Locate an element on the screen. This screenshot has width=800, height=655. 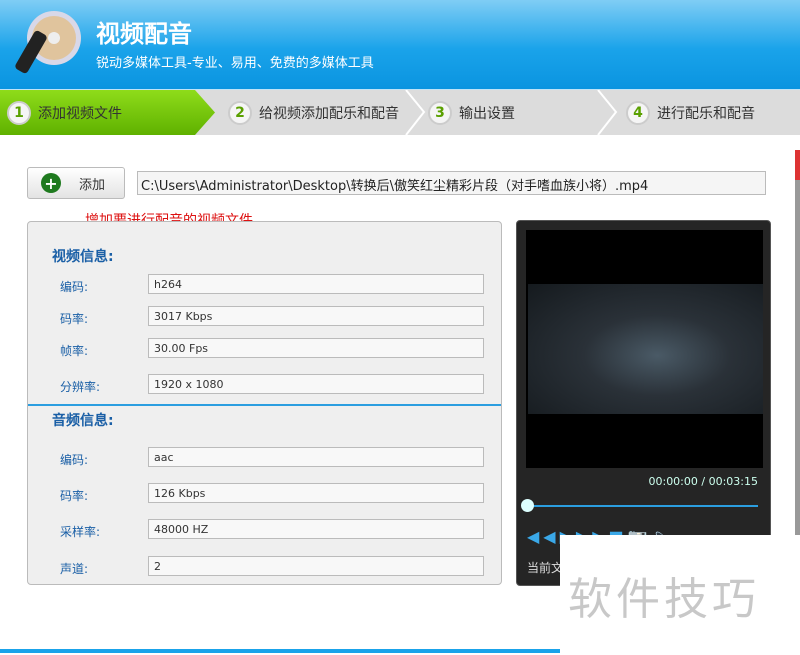
step-4: 4 进行配乐和配音 is located at coordinates (690, 112).